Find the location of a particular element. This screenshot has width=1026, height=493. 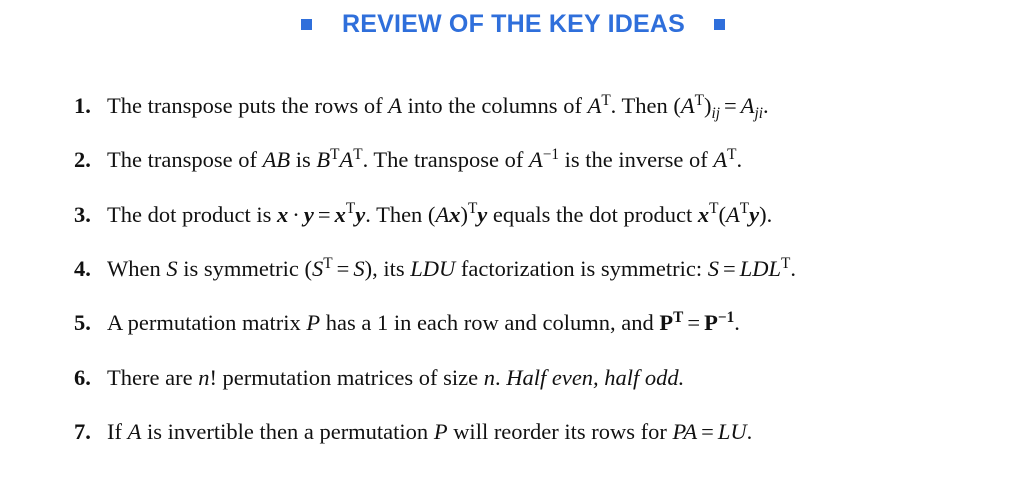

item-number: 2. is located at coordinates (82, 160).